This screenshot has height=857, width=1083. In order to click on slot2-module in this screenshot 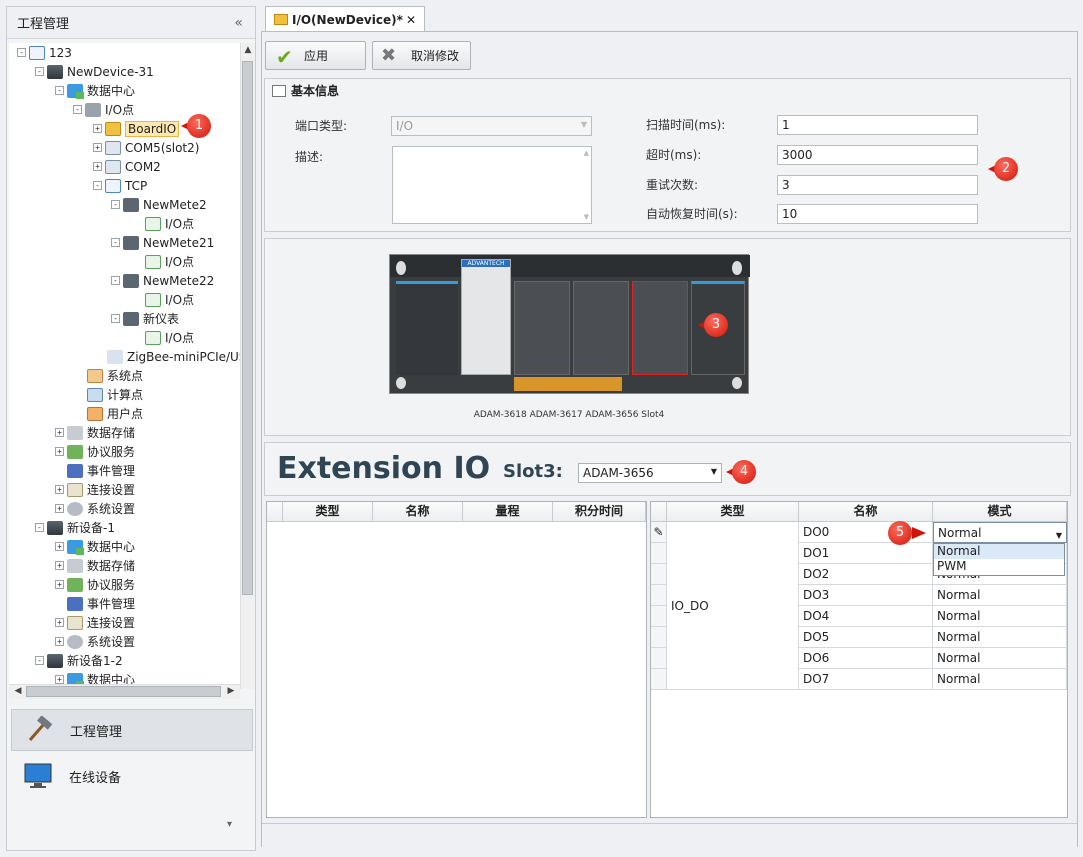, I will do `click(601, 328)`.